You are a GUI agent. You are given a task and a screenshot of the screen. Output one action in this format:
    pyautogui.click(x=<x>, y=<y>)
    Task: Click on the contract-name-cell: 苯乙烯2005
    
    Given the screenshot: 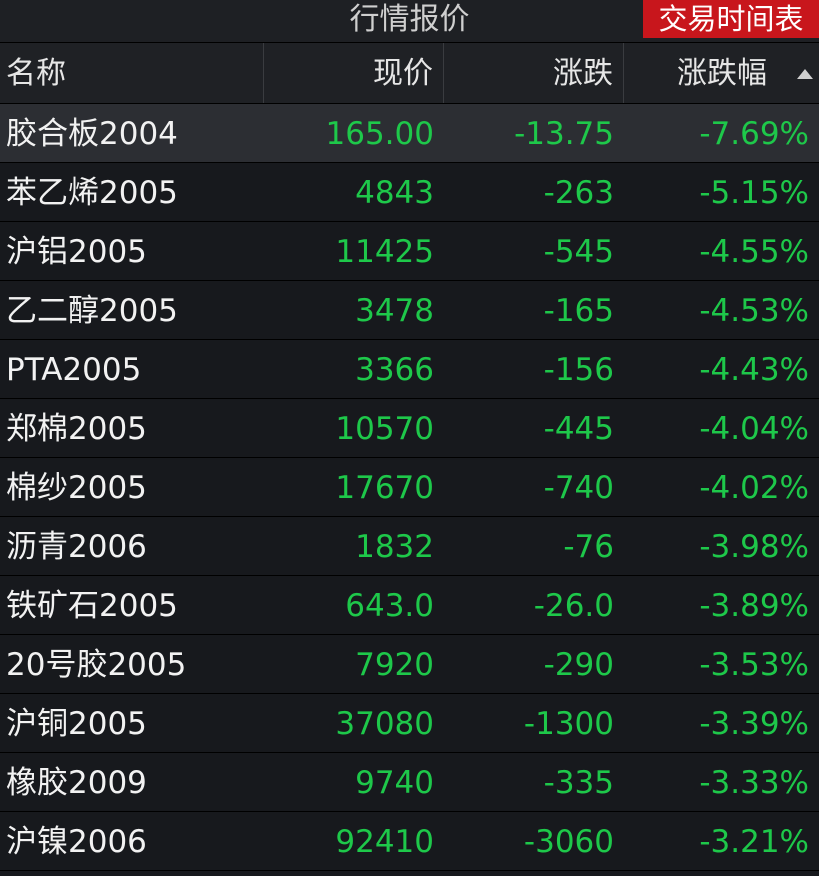 What is the action you would take?
    pyautogui.click(x=92, y=193)
    